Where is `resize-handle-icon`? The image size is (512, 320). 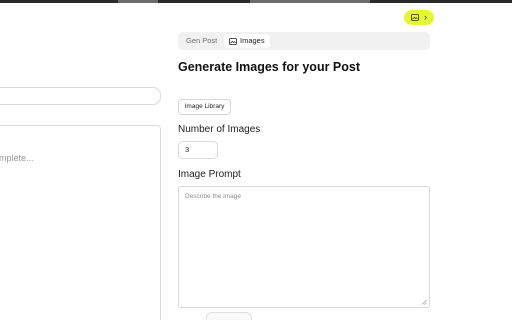 resize-handle-icon is located at coordinates (424, 302).